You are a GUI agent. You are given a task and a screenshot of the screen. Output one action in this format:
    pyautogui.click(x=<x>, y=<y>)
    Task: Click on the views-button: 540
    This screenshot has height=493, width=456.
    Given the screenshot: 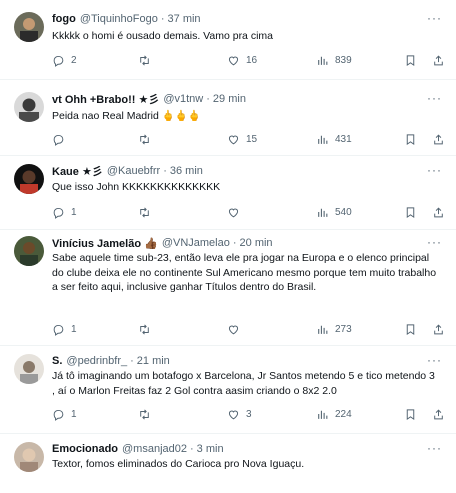 What is the action you would take?
    pyautogui.click(x=334, y=212)
    